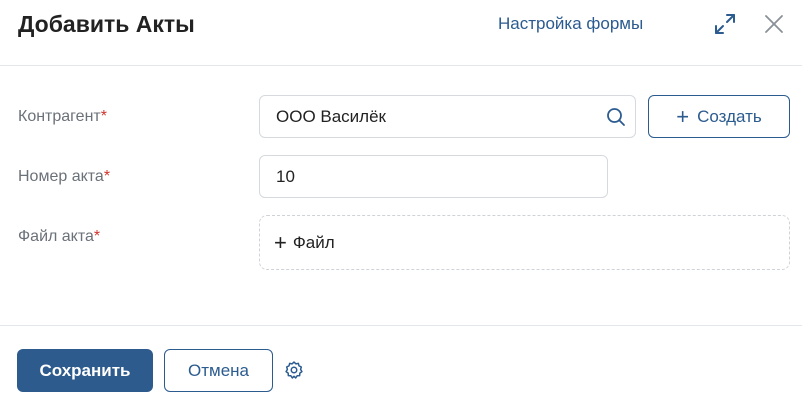  I want to click on expand-icon, so click(725, 24).